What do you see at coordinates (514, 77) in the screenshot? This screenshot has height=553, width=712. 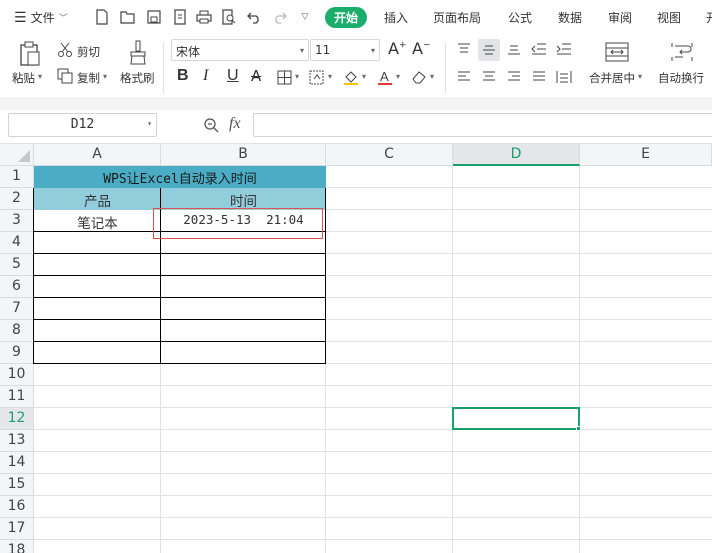 I see `align-right-icon` at bounding box center [514, 77].